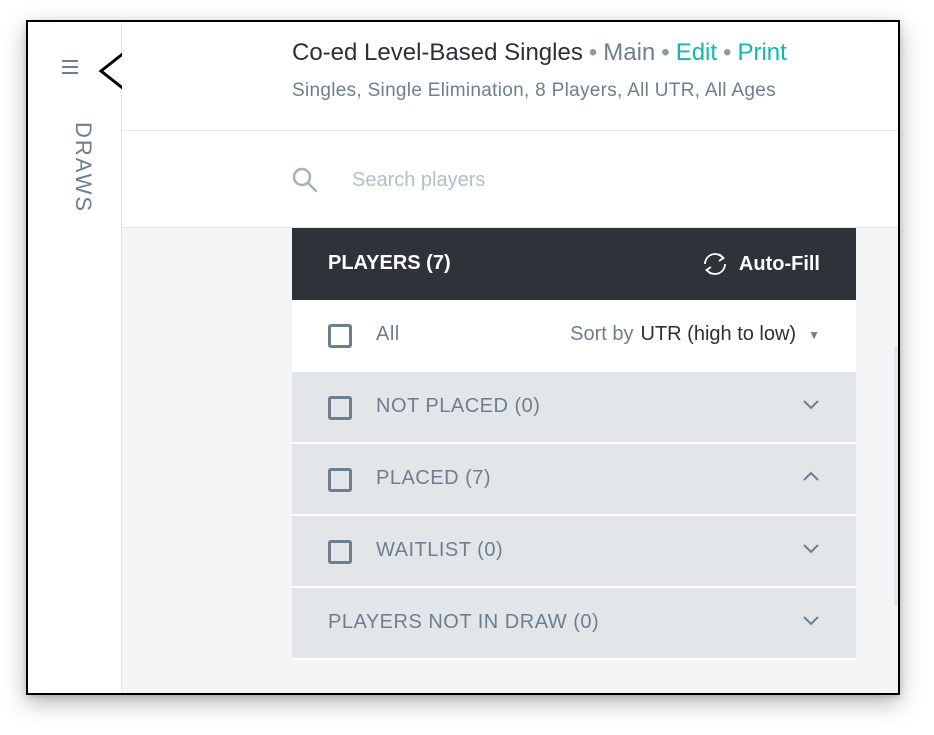 The height and width of the screenshot is (735, 934). I want to click on scrollbar, so click(896, 476).